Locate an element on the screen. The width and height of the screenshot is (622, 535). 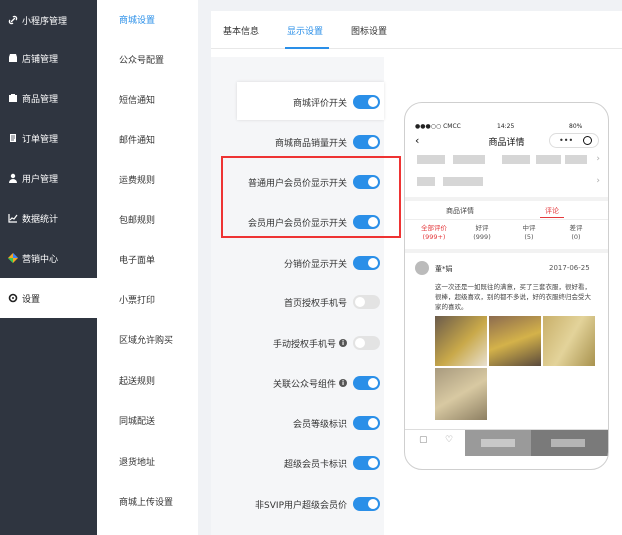
setting-label-text: 超级会员卡标识 is located at coordinates (315, 464).